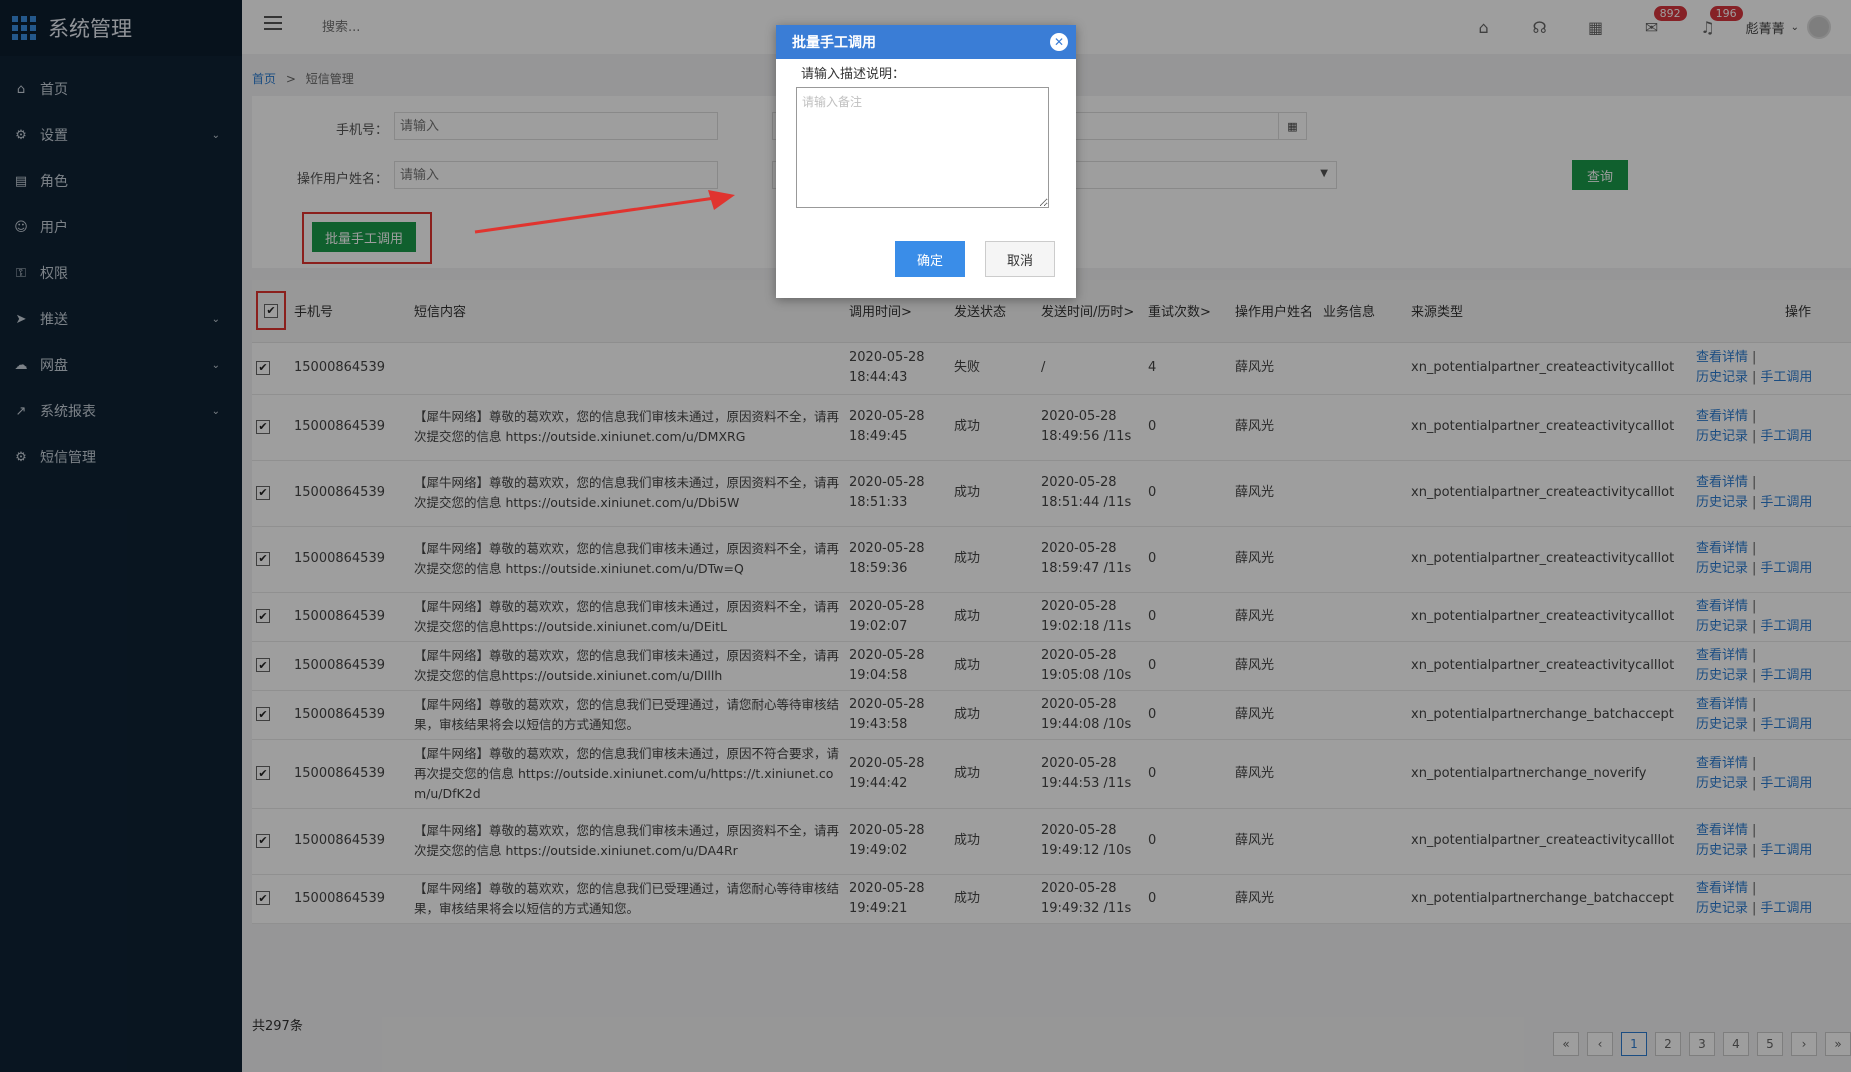 Image resolution: width=1851 pixels, height=1072 pixels. What do you see at coordinates (834, 43) in the screenshot?
I see `dialog-title: 批量手工调用` at bounding box center [834, 43].